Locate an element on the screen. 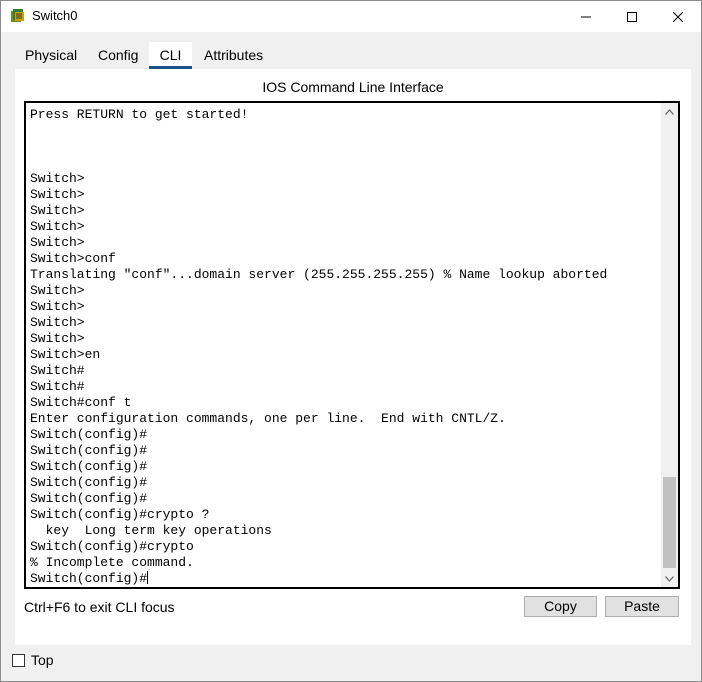  scroll-down-button is located at coordinates (669, 578).